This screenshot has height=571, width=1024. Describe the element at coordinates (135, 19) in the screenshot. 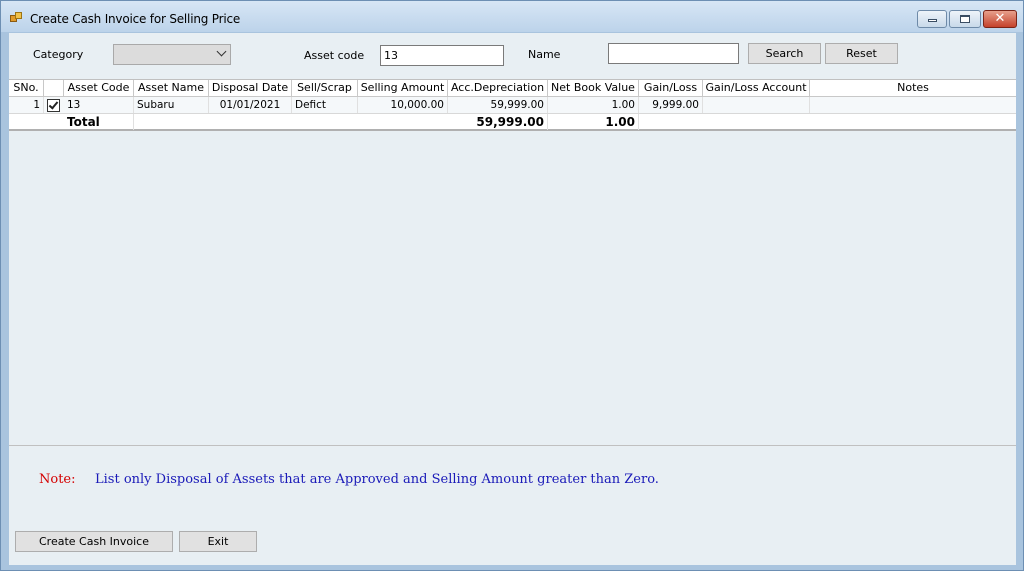

I see `window-title: Create Cash Invoice for Selling Price` at that location.